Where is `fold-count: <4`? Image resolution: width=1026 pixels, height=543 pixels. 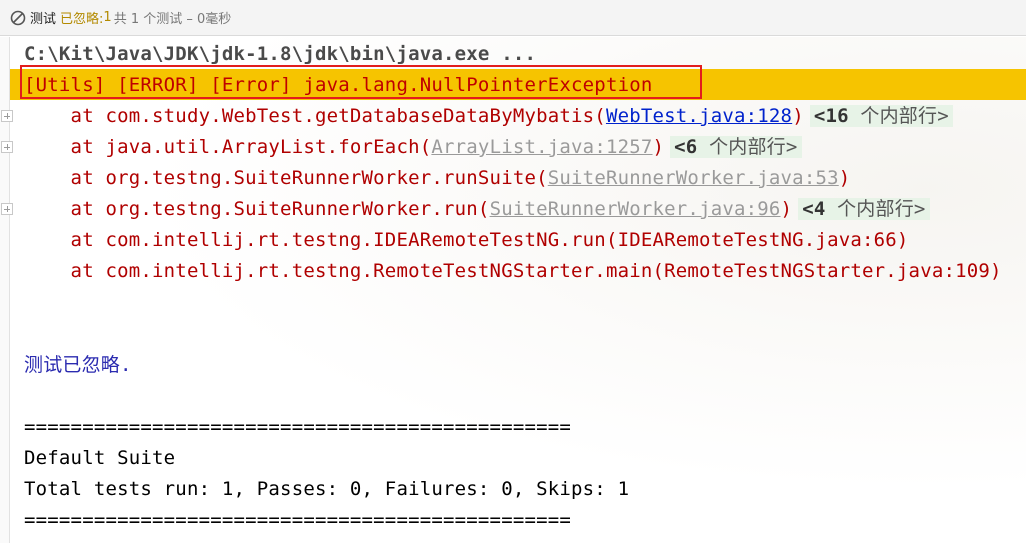
fold-count: <4 is located at coordinates (814, 209).